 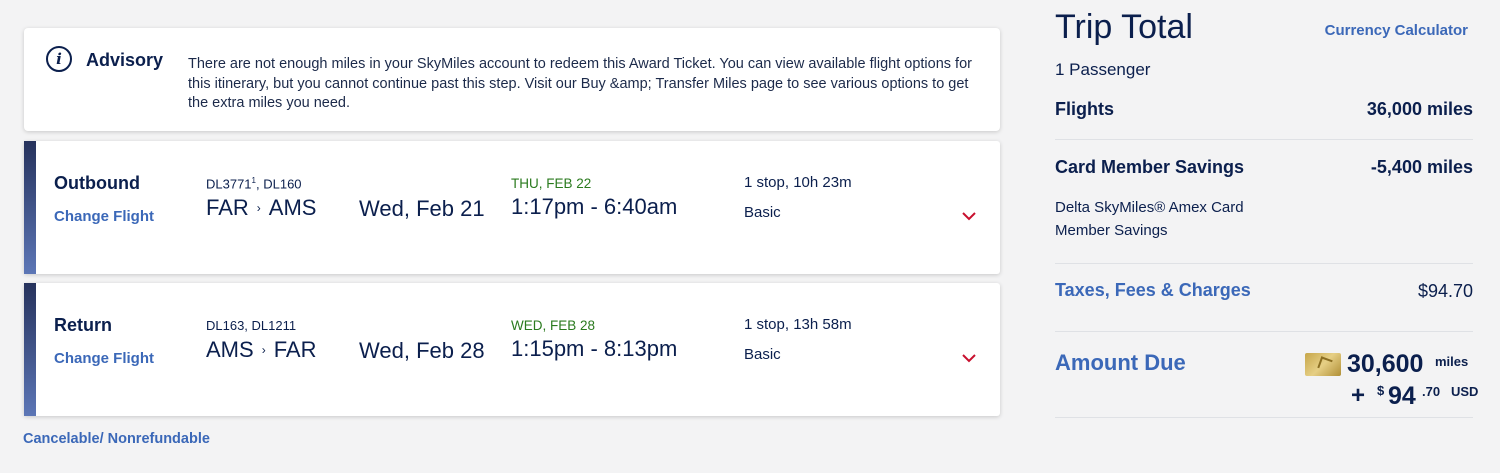 What do you see at coordinates (1149, 207) in the screenshot?
I see `card-savings-desc-line1: Delta SkyMiles® Amex Card` at bounding box center [1149, 207].